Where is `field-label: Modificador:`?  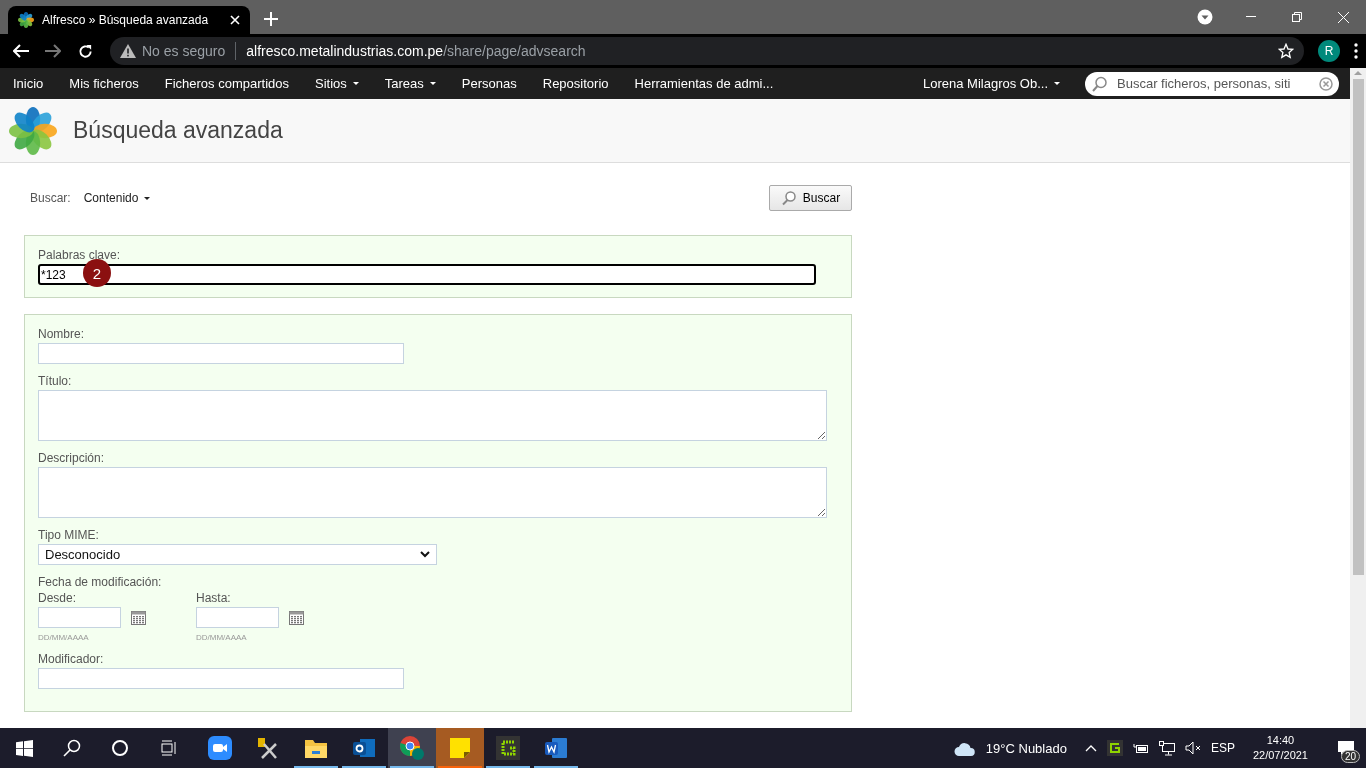 field-label: Modificador: is located at coordinates (71, 659).